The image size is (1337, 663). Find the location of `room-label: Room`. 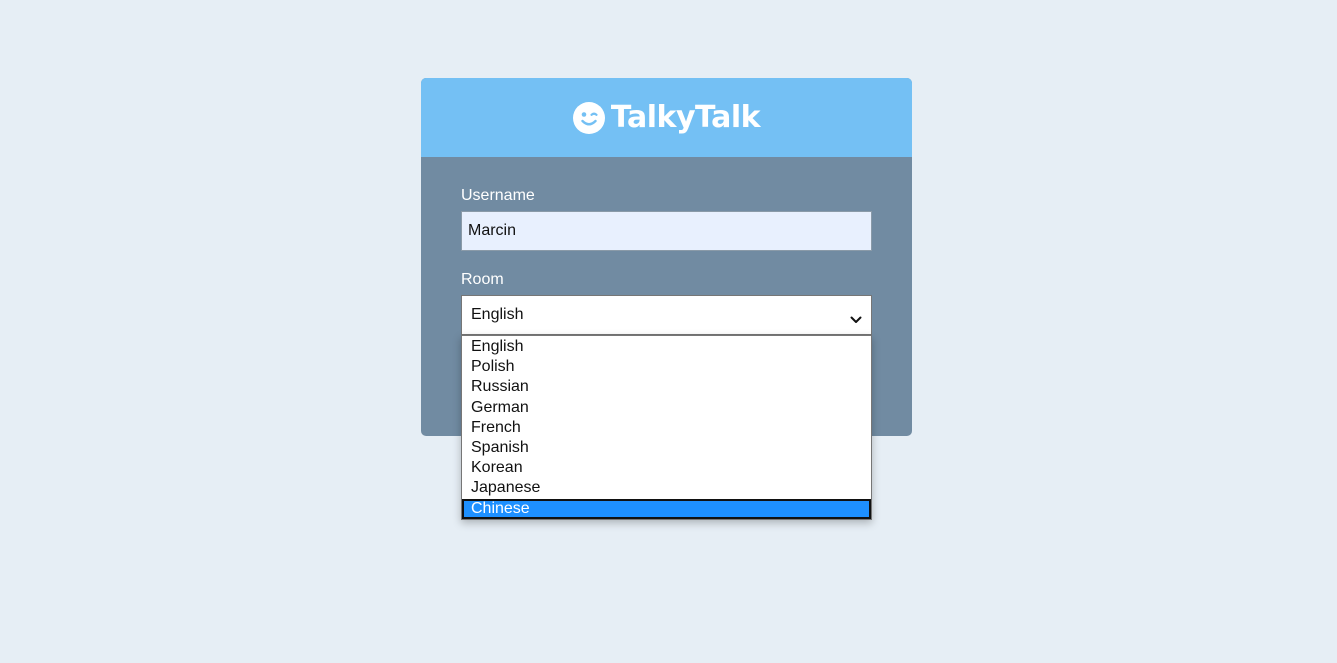

room-label: Room is located at coordinates (482, 279).